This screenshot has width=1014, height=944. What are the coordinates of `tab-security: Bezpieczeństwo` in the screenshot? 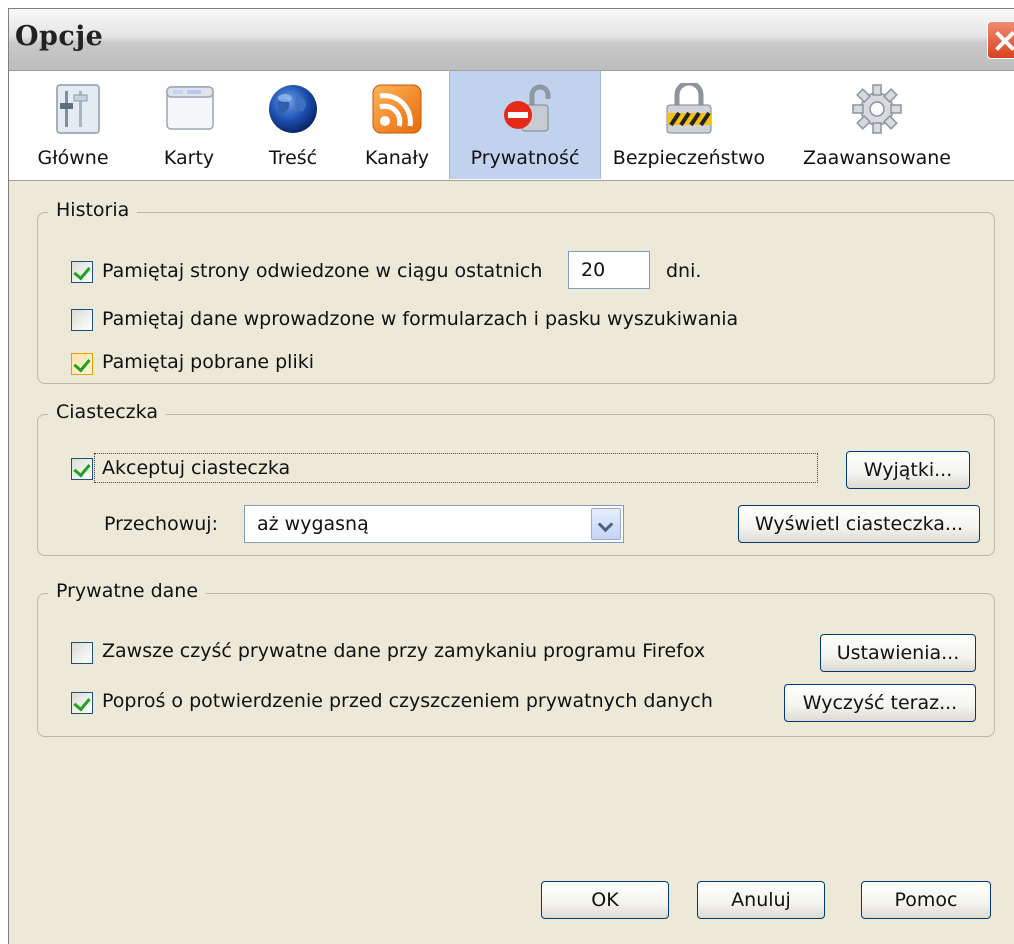 It's located at (689, 125).